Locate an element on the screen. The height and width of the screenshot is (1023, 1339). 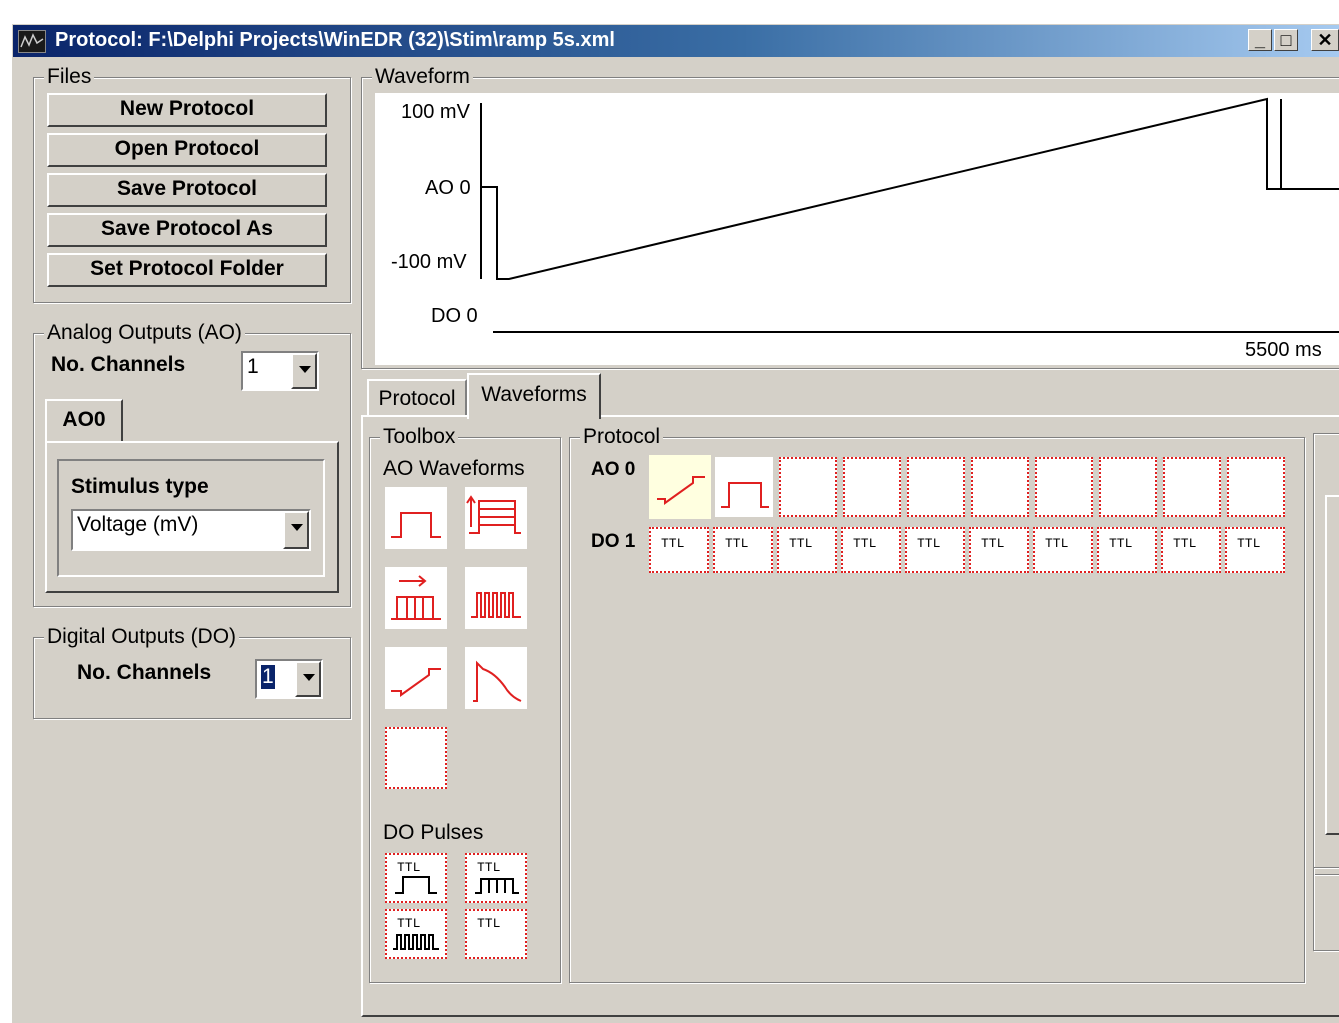
step-pulse-tool is located at coordinates (416, 518).